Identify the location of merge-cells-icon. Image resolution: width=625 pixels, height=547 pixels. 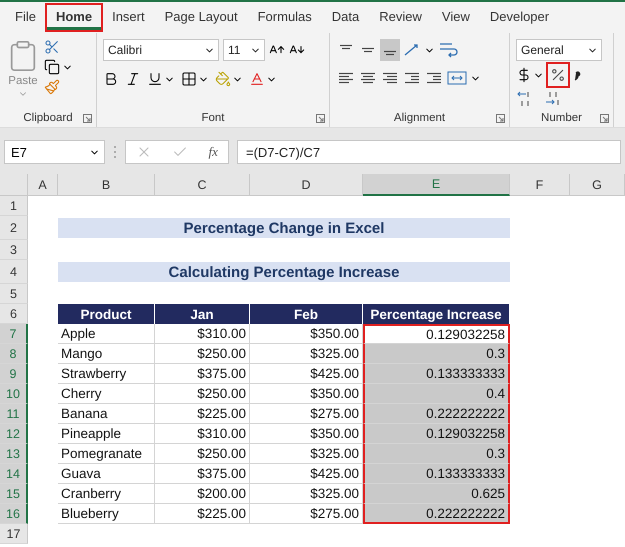
(457, 78).